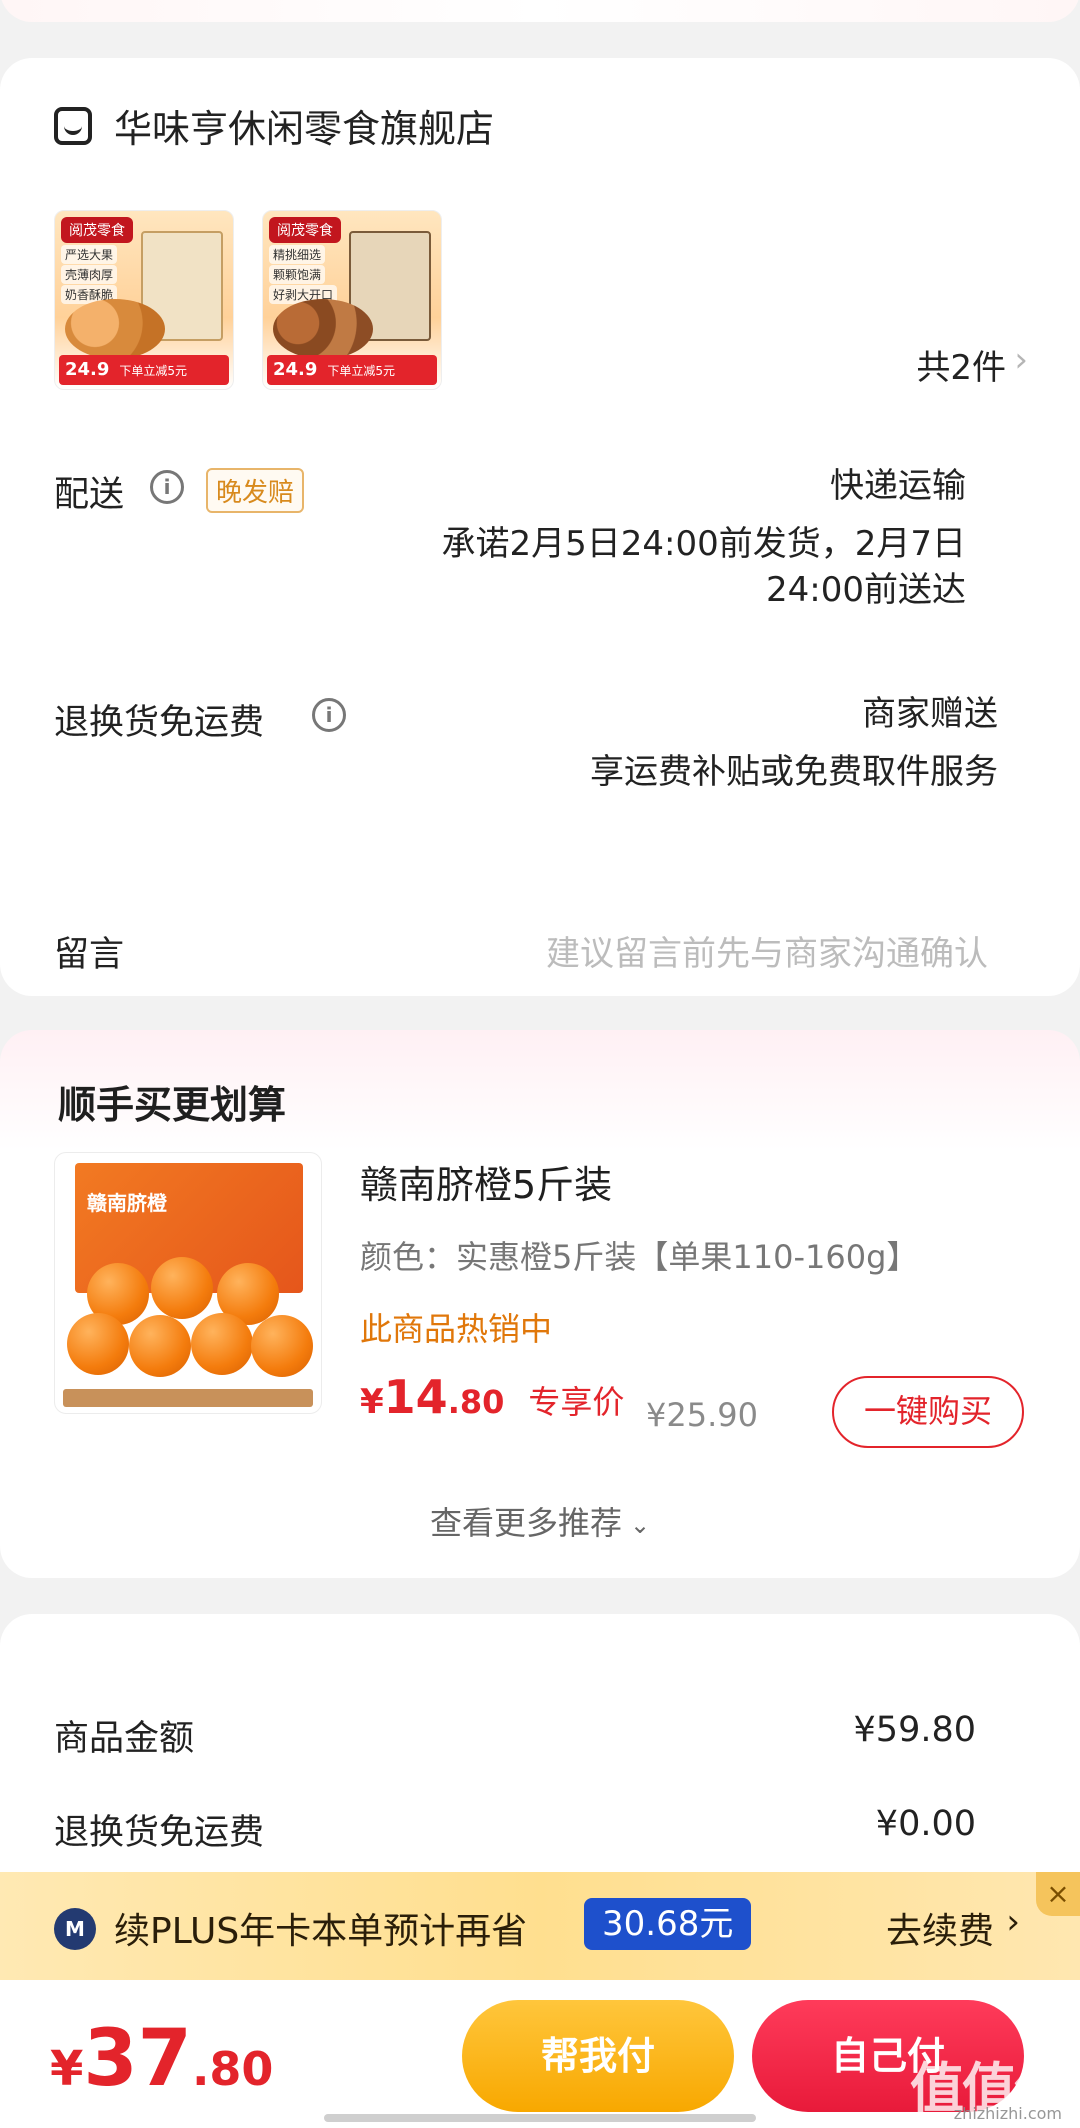  What do you see at coordinates (914, 1730) in the screenshot?
I see `goods-amount-value: ¥59.80` at bounding box center [914, 1730].